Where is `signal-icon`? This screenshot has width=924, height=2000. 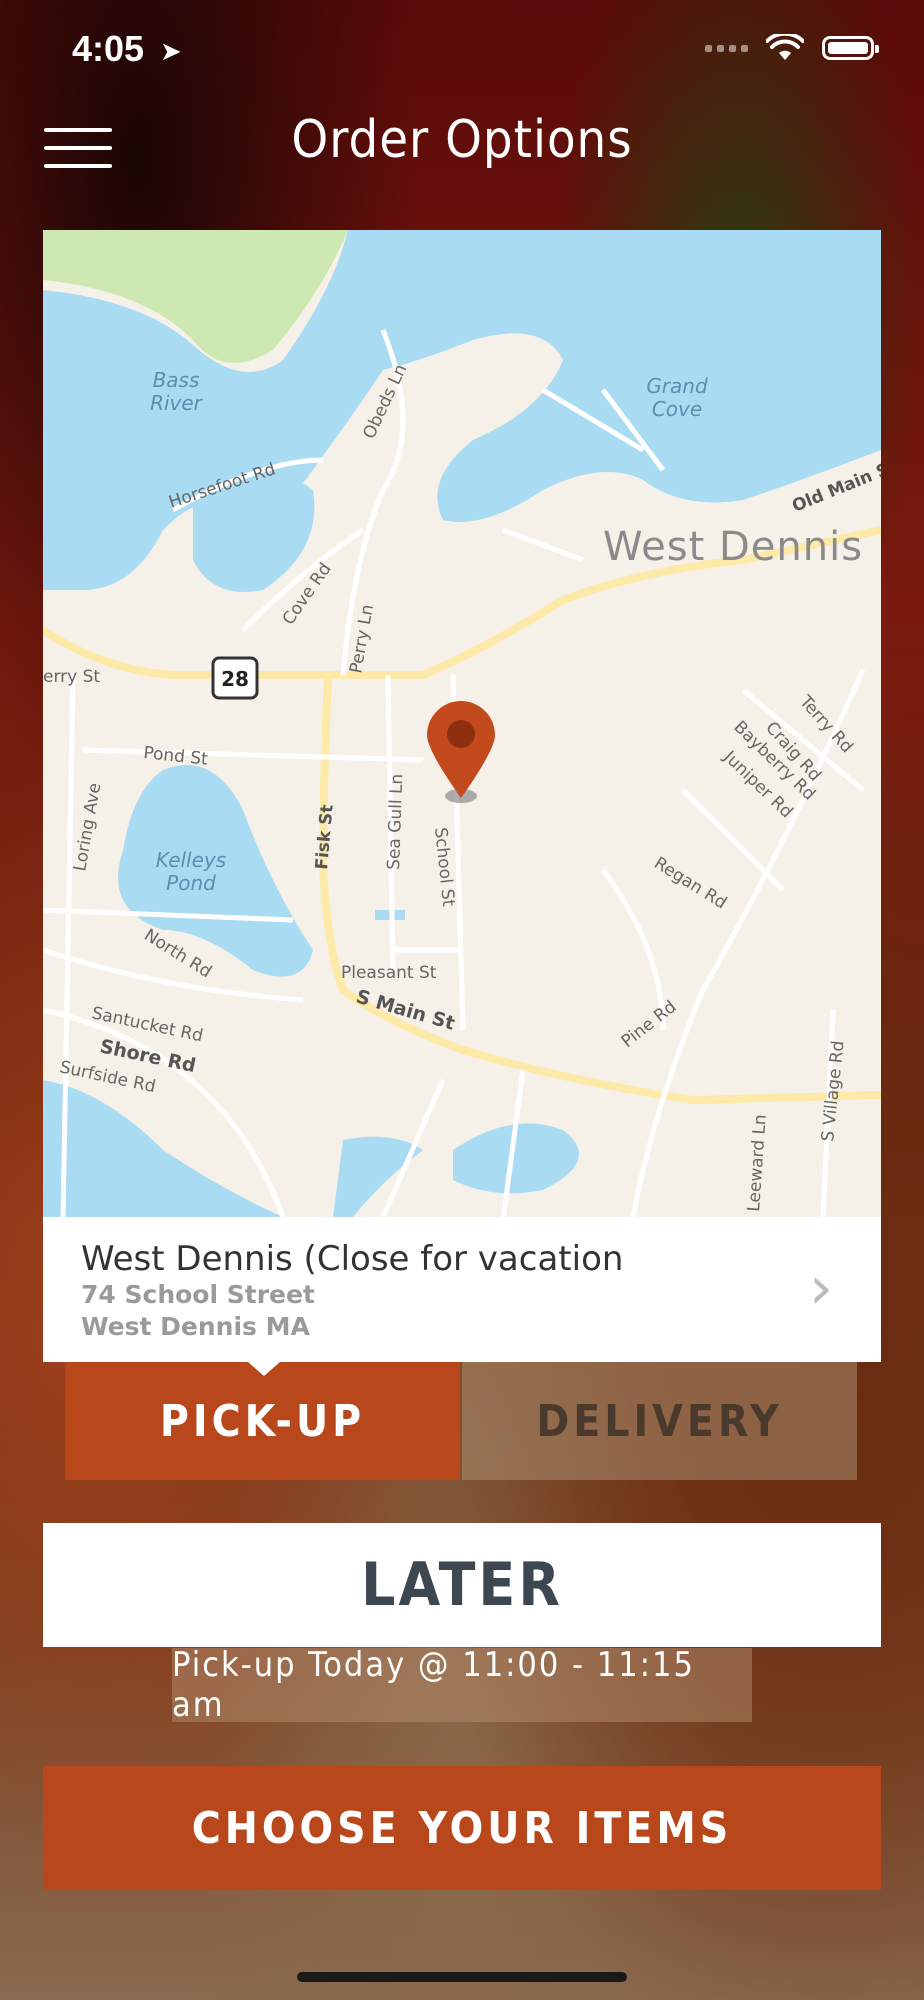 signal-icon is located at coordinates (726, 48).